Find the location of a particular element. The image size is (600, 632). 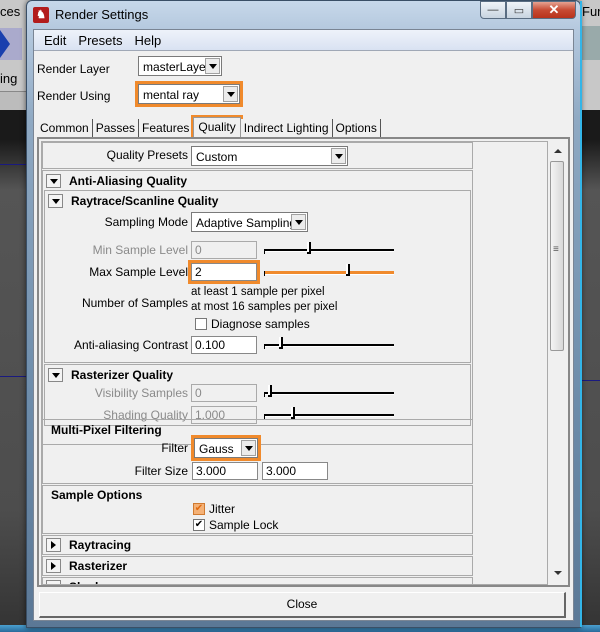

raytracing-header: Raytracing is located at coordinates (88, 545).